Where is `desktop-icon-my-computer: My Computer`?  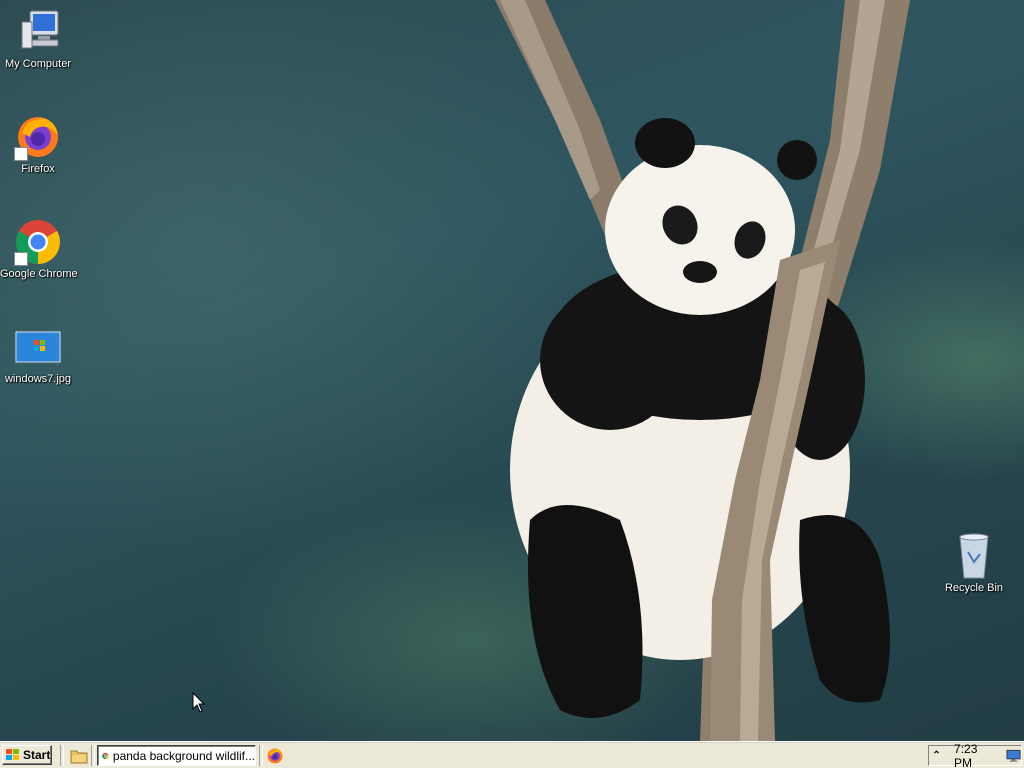 desktop-icon-my-computer: My Computer is located at coordinates (38, 39).